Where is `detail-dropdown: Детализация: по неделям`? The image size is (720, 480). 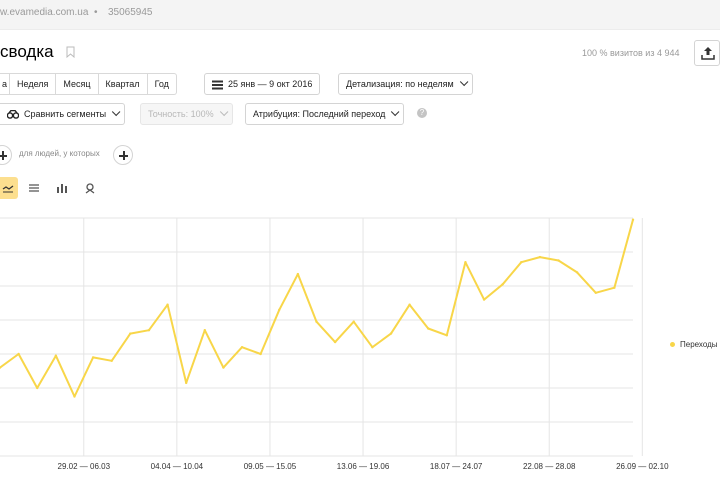 detail-dropdown: Детализация: по неделям is located at coordinates (405, 84).